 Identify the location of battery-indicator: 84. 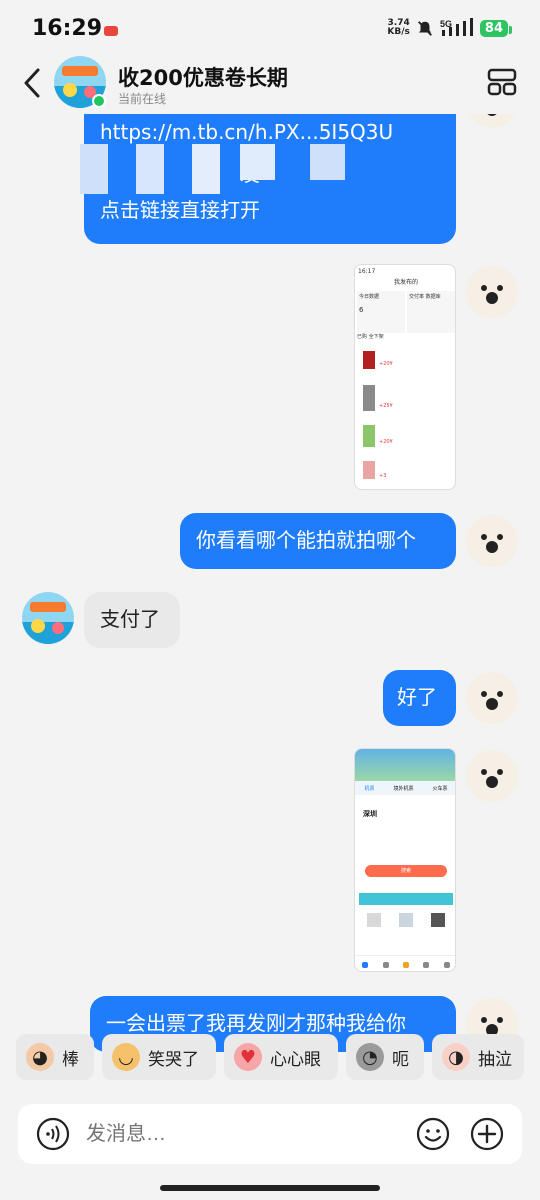
(496, 28).